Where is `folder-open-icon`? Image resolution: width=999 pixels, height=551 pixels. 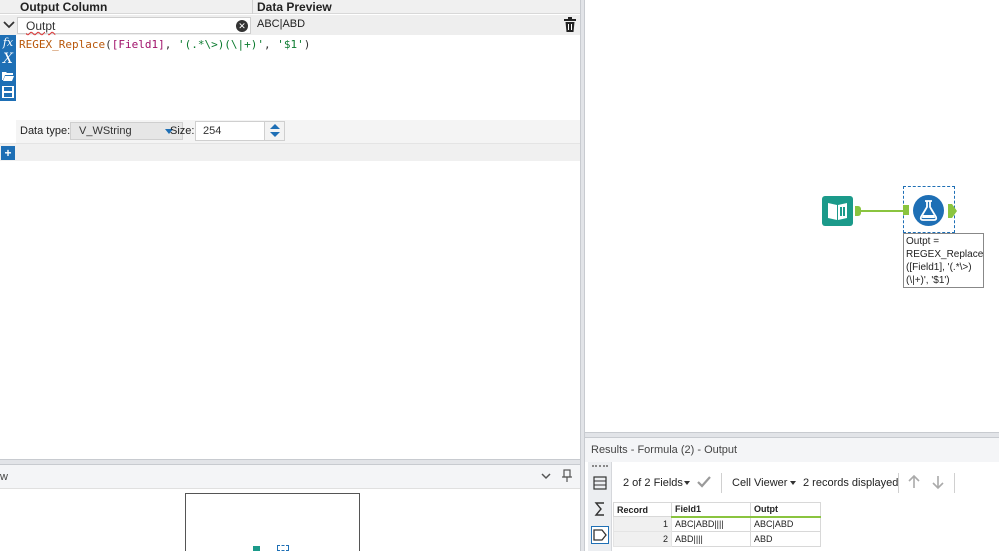 folder-open-icon is located at coordinates (8, 76).